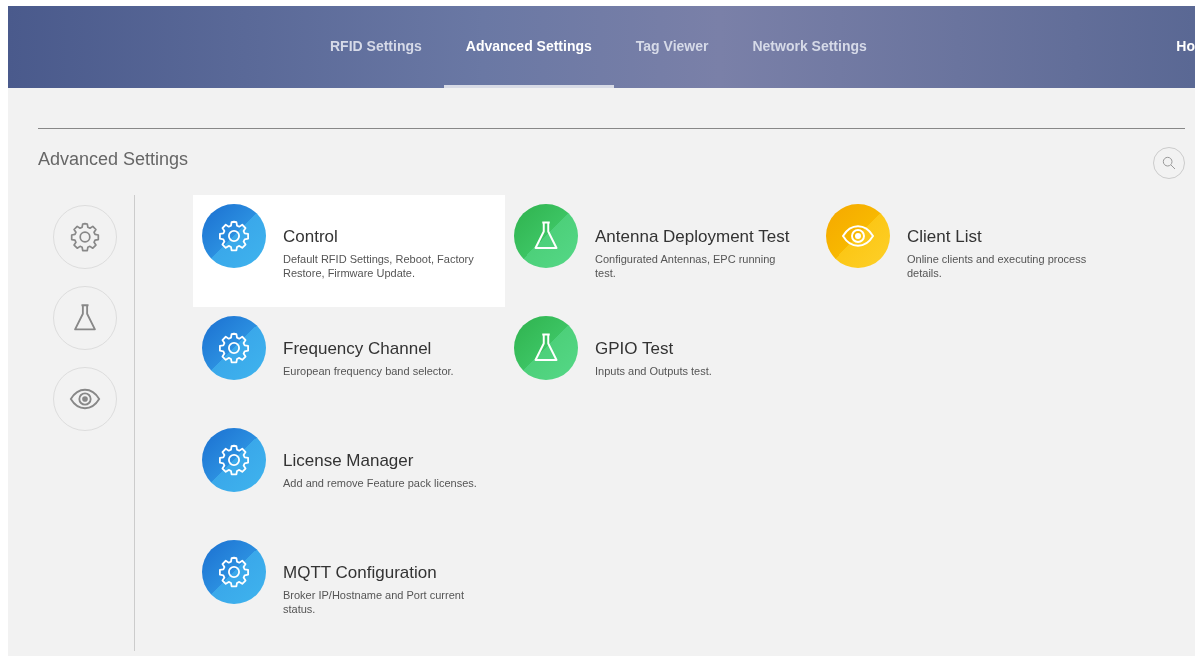 Image resolution: width=1195 pixels, height=656 pixels. What do you see at coordinates (1185, 46) in the screenshot?
I see `nav-link: Ho` at bounding box center [1185, 46].